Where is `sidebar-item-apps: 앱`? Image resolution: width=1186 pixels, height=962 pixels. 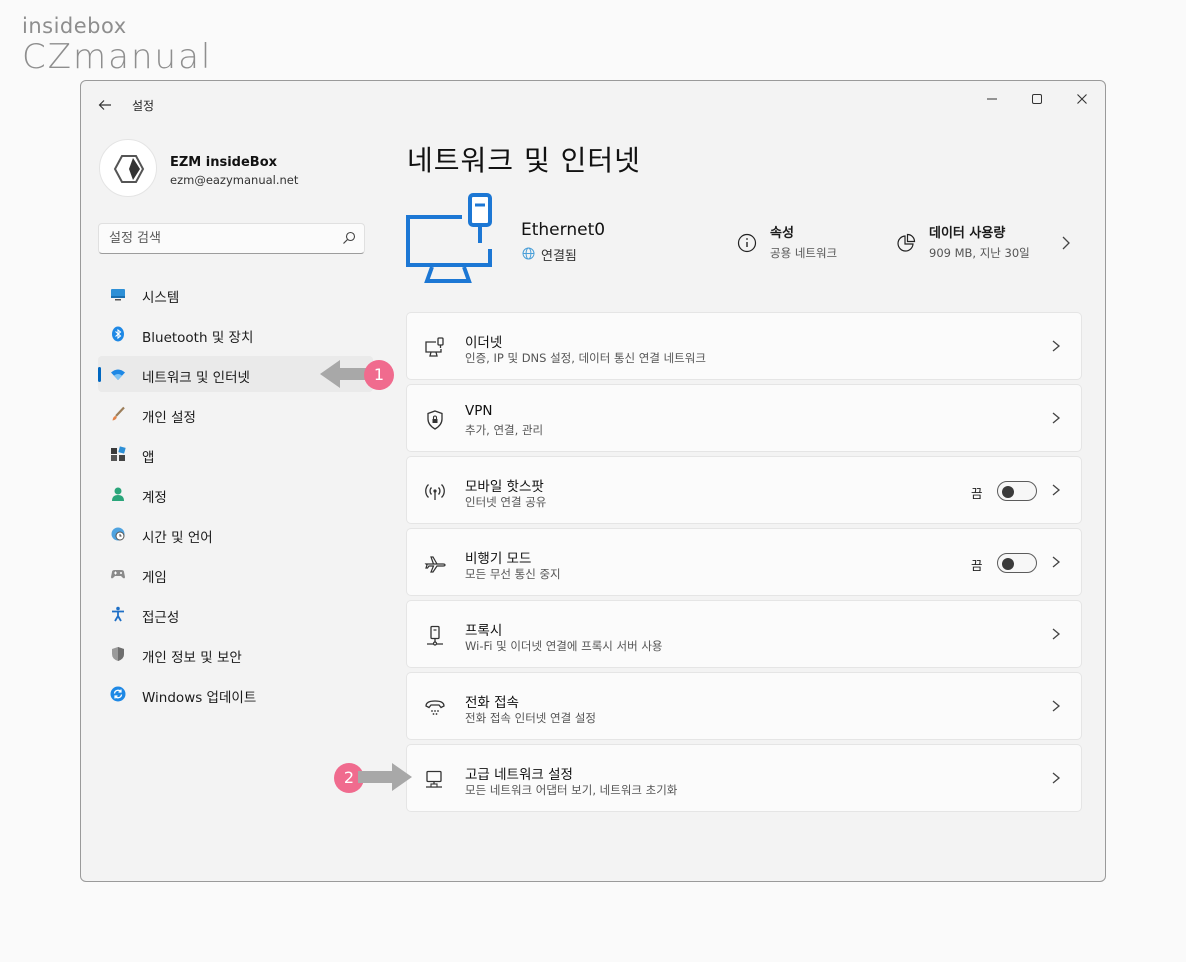 sidebar-item-apps: 앱 is located at coordinates (235, 454).